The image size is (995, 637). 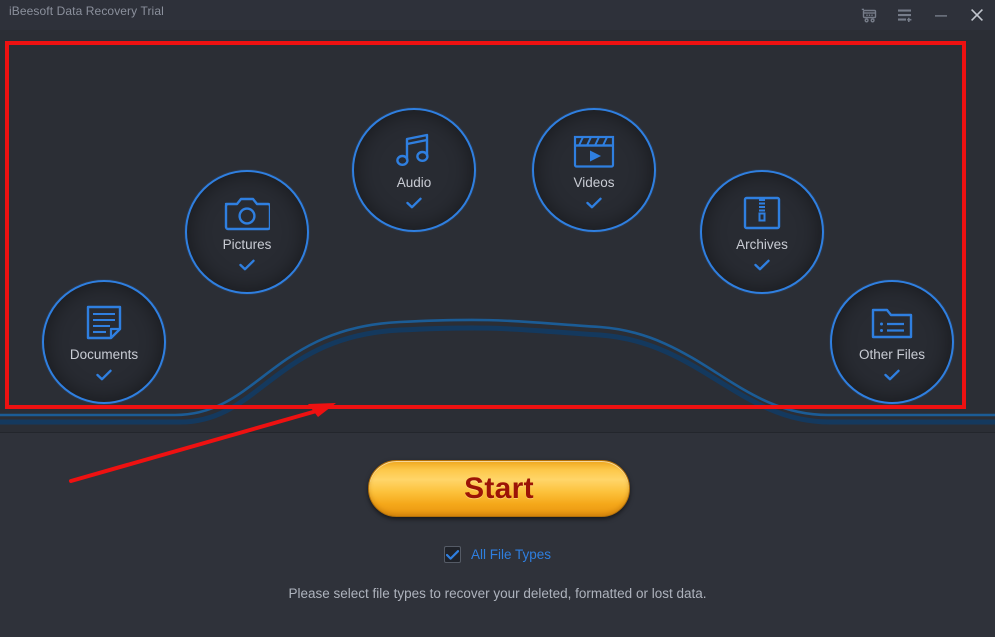 I want to click on file-type-label: Audio, so click(x=414, y=182).